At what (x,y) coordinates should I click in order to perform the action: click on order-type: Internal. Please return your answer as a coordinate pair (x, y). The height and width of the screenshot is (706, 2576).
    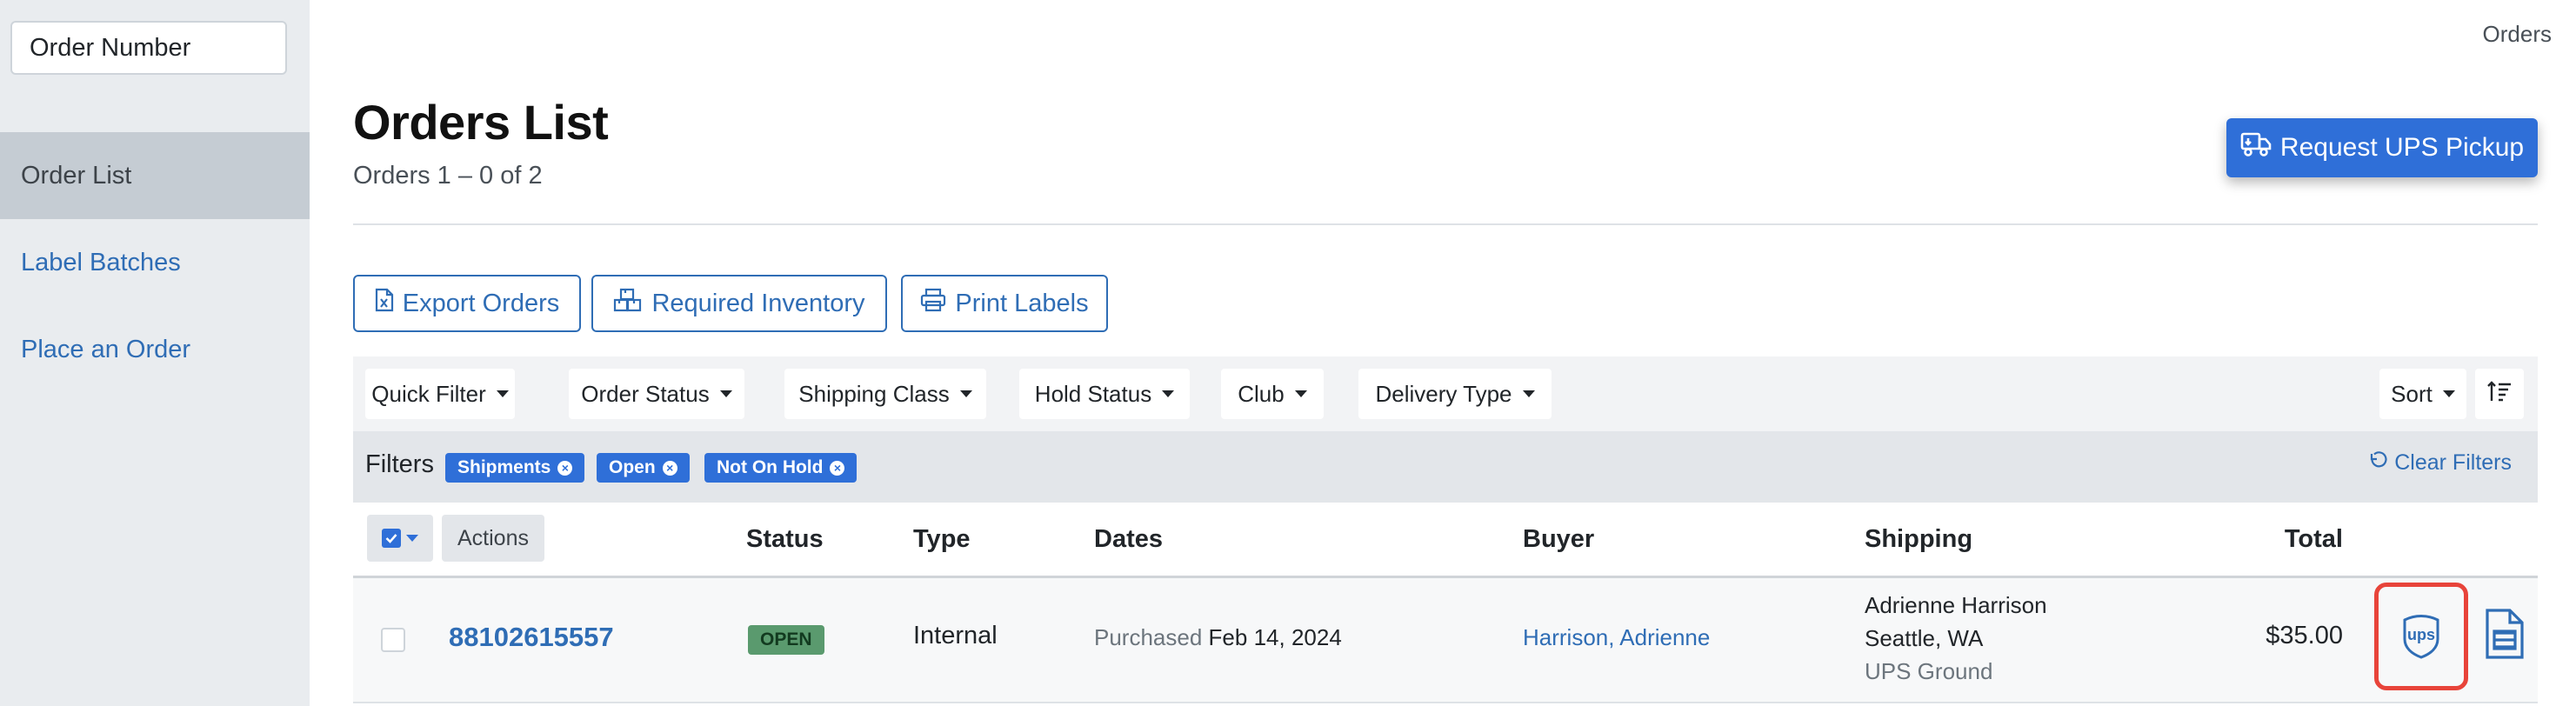
    Looking at the image, I should click on (956, 636).